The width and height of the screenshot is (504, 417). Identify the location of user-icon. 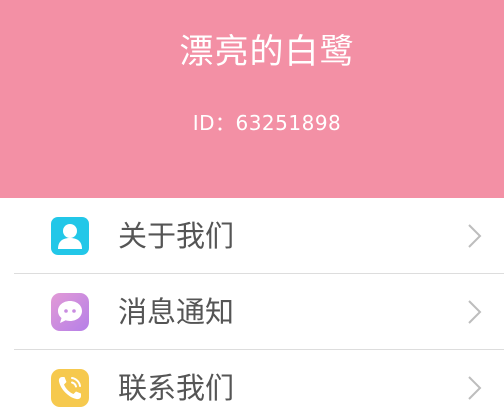
(70, 236).